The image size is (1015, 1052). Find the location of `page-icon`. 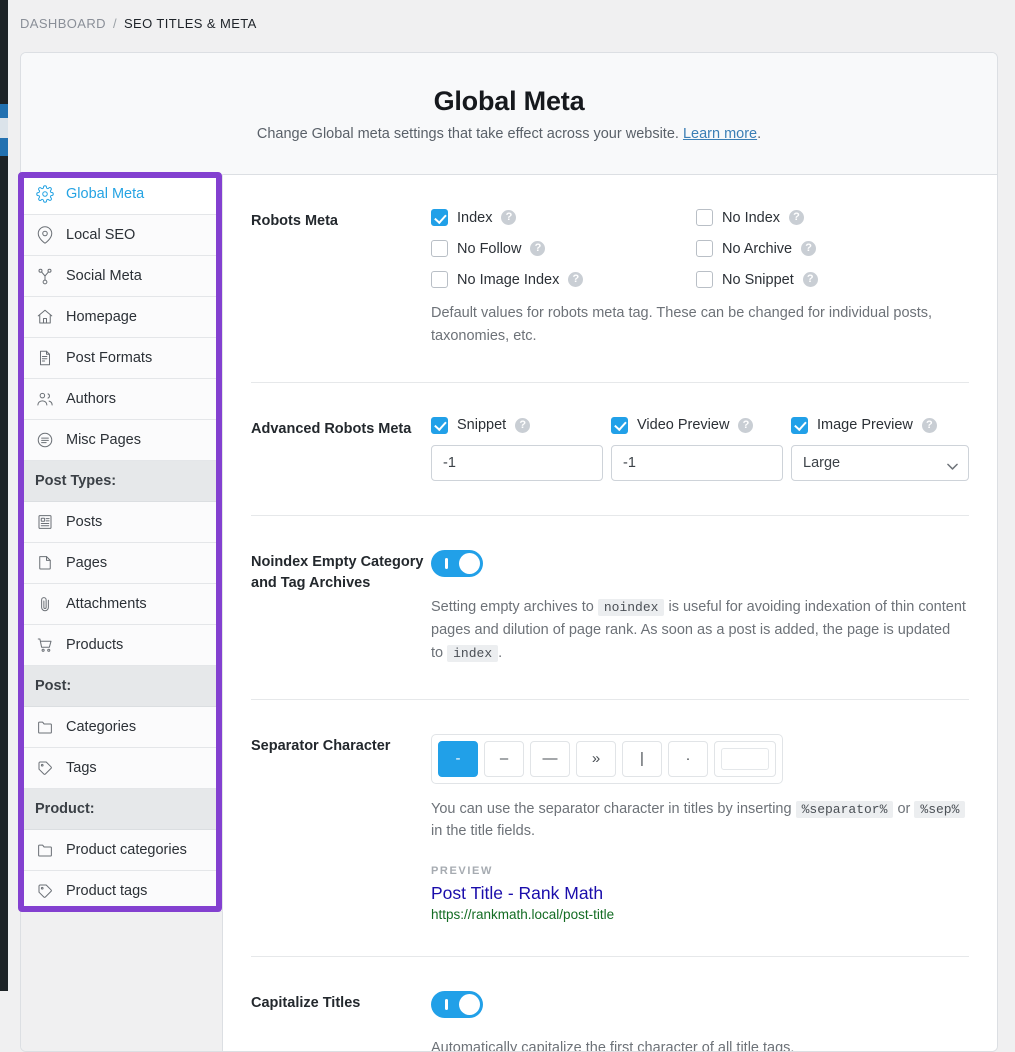

page-icon is located at coordinates (45, 563).